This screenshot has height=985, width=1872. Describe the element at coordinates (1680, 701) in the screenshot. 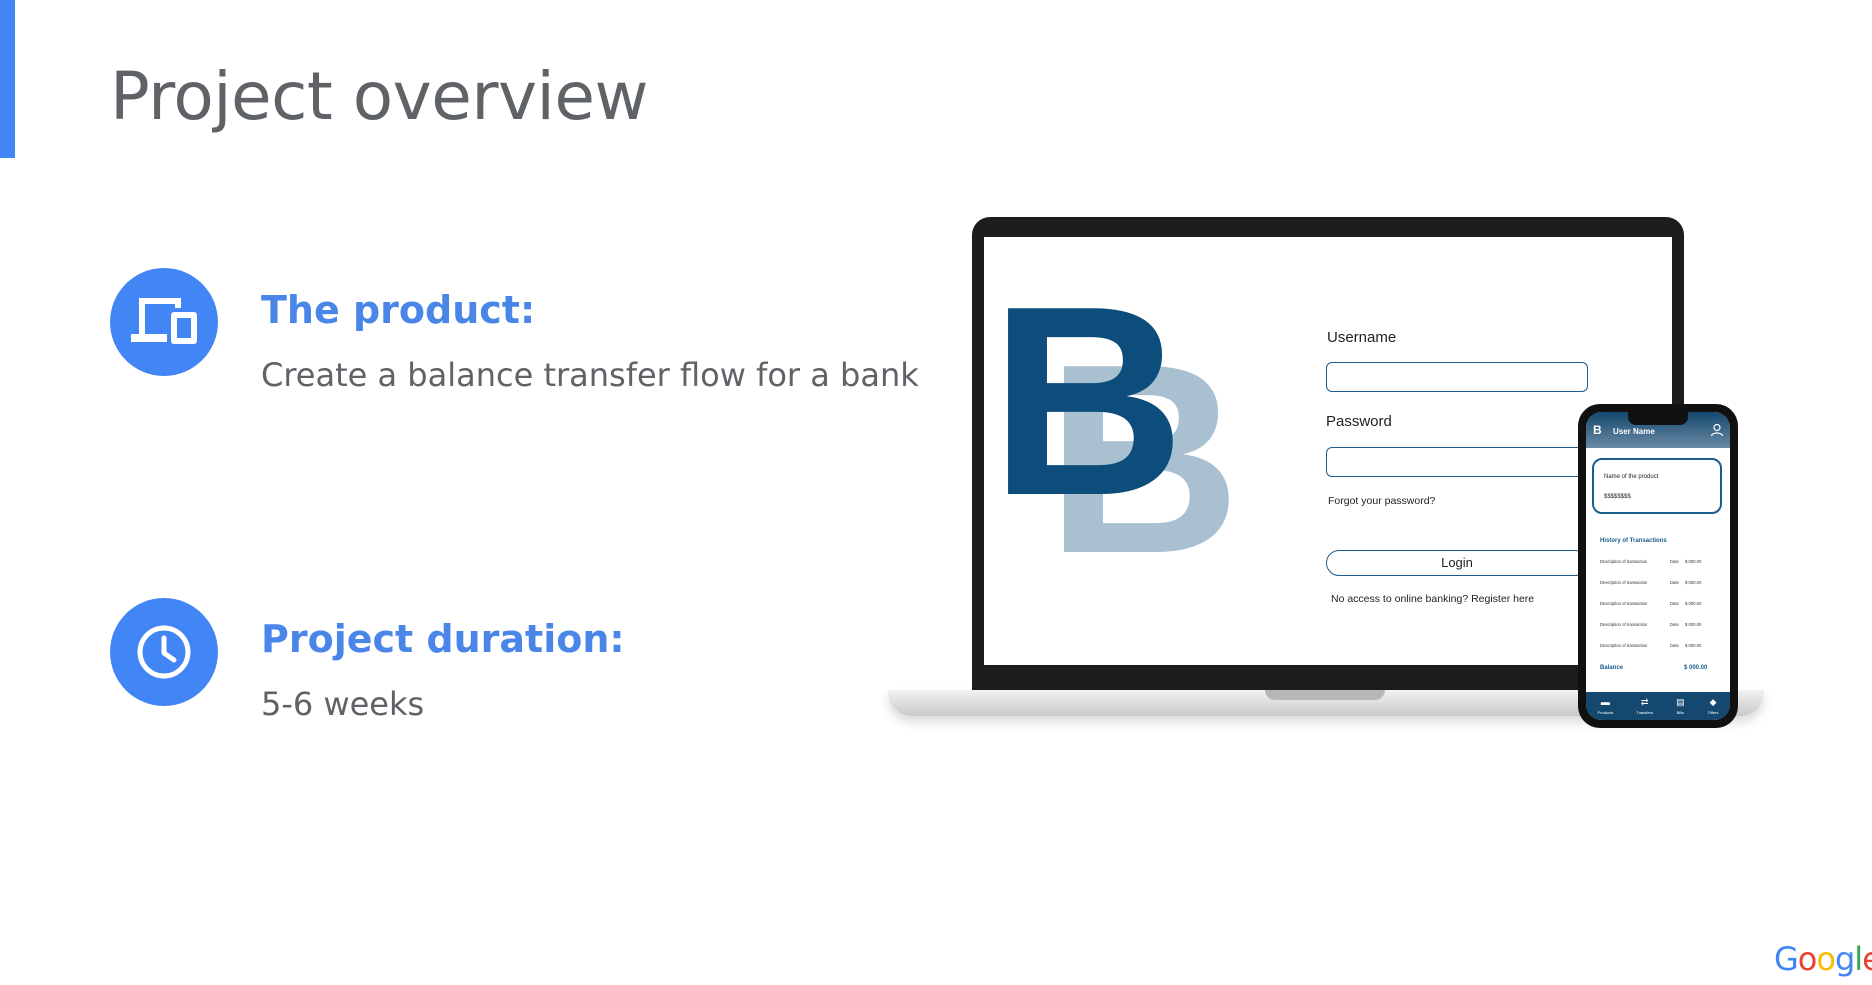

I see `bill-icon: ▤` at that location.